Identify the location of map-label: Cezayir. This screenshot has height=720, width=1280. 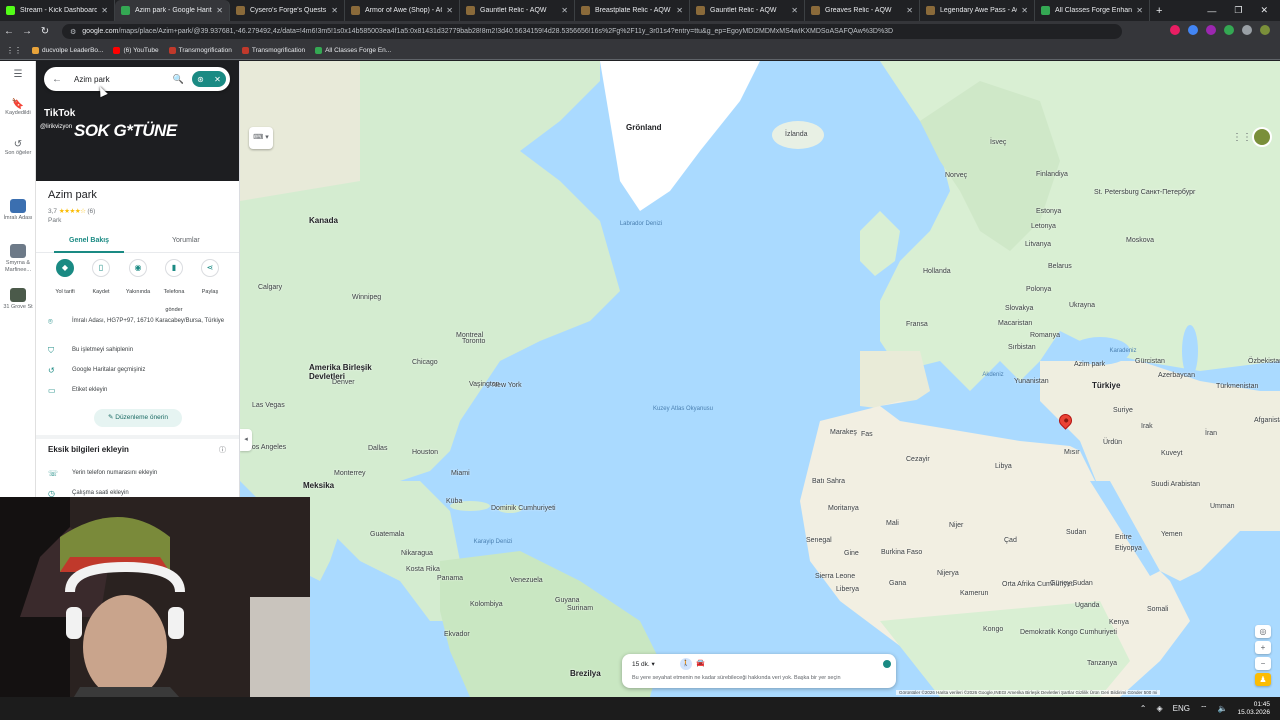
(918, 459).